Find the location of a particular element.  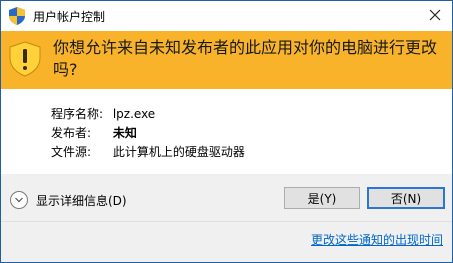

publisher-row: 发布者: 未知 is located at coordinates (94, 133).